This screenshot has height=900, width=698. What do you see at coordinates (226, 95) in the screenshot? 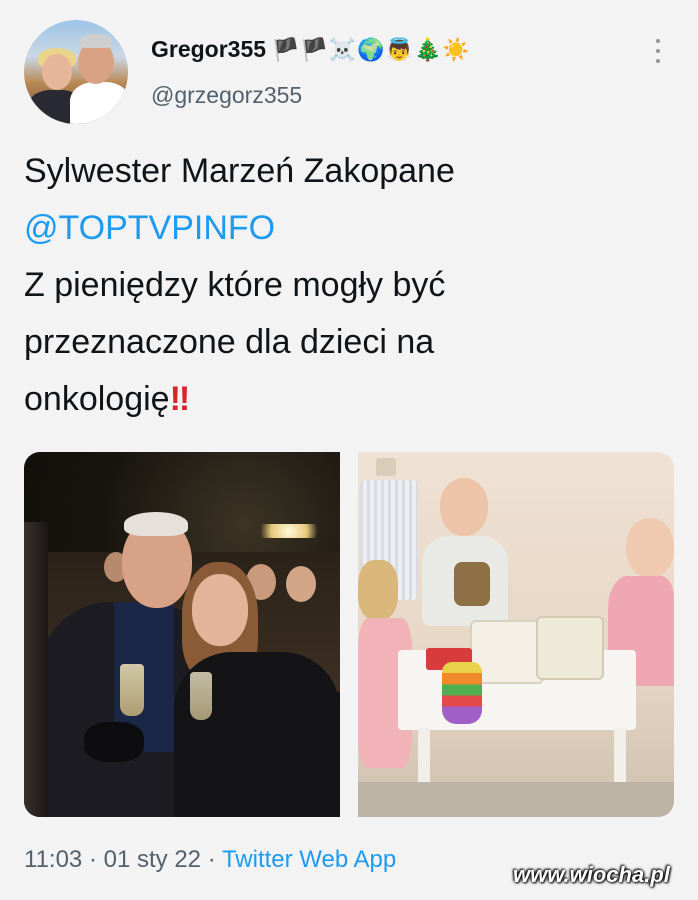
I see `author-handle: @grzegorz355` at bounding box center [226, 95].